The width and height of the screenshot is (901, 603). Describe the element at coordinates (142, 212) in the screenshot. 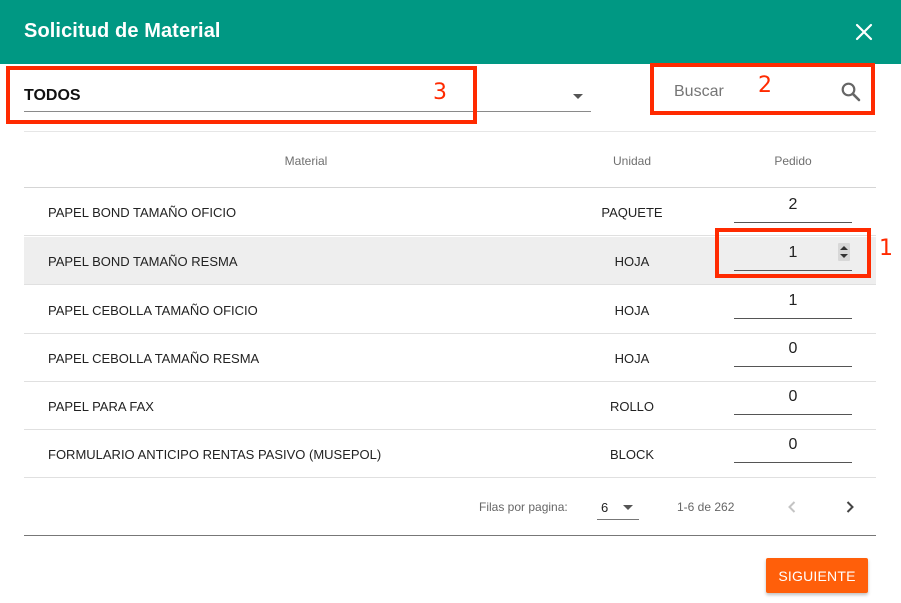

I see `material-name: PAPEL BOND TAMAÑO OFICIO` at that location.